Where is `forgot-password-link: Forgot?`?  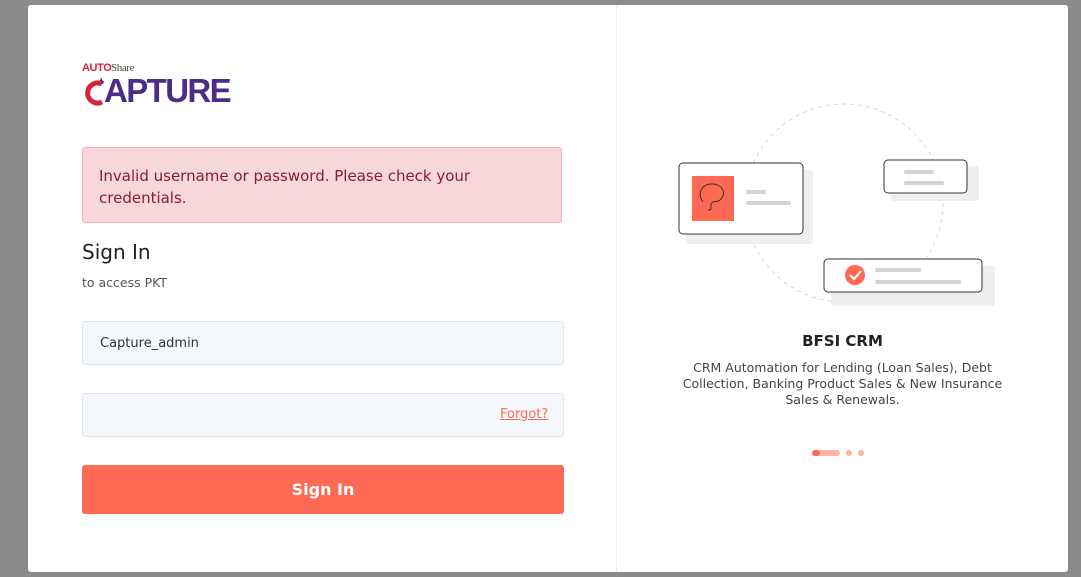 forgot-password-link: Forgot? is located at coordinates (524, 414).